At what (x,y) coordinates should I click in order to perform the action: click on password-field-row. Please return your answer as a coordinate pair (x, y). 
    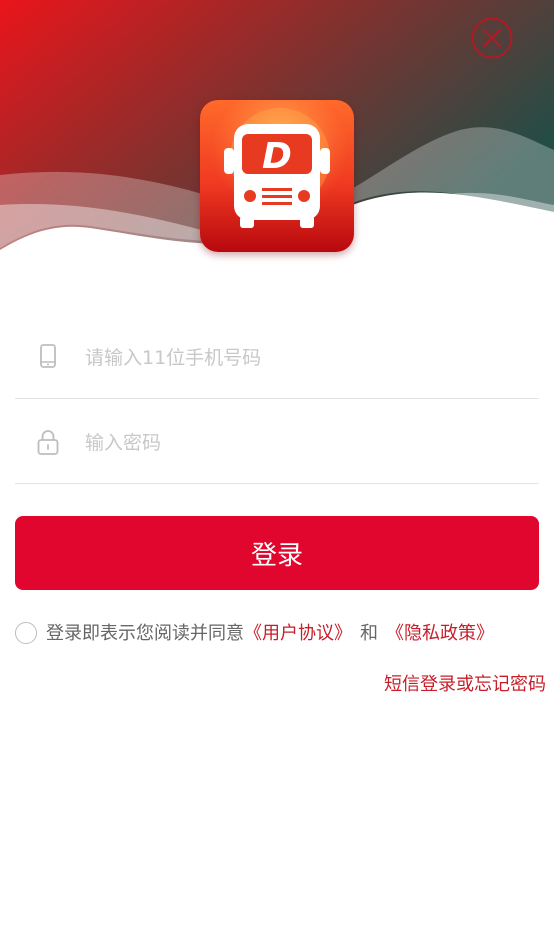
    Looking at the image, I should click on (277, 441).